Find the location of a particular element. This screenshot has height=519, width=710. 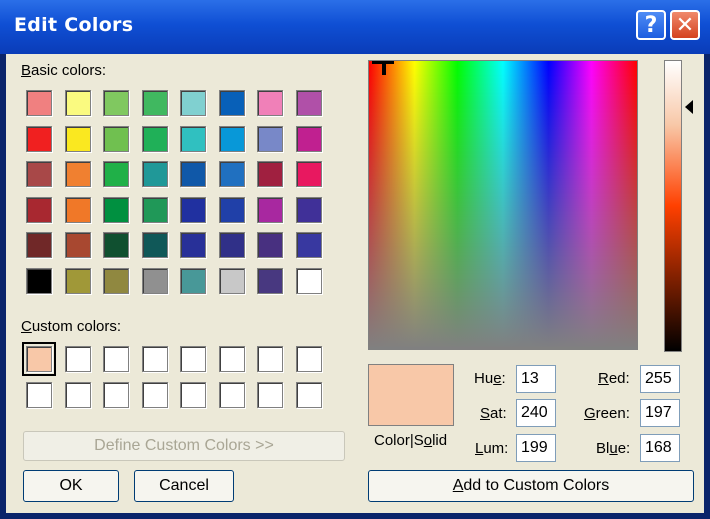

red-input: 255 is located at coordinates (660, 379).